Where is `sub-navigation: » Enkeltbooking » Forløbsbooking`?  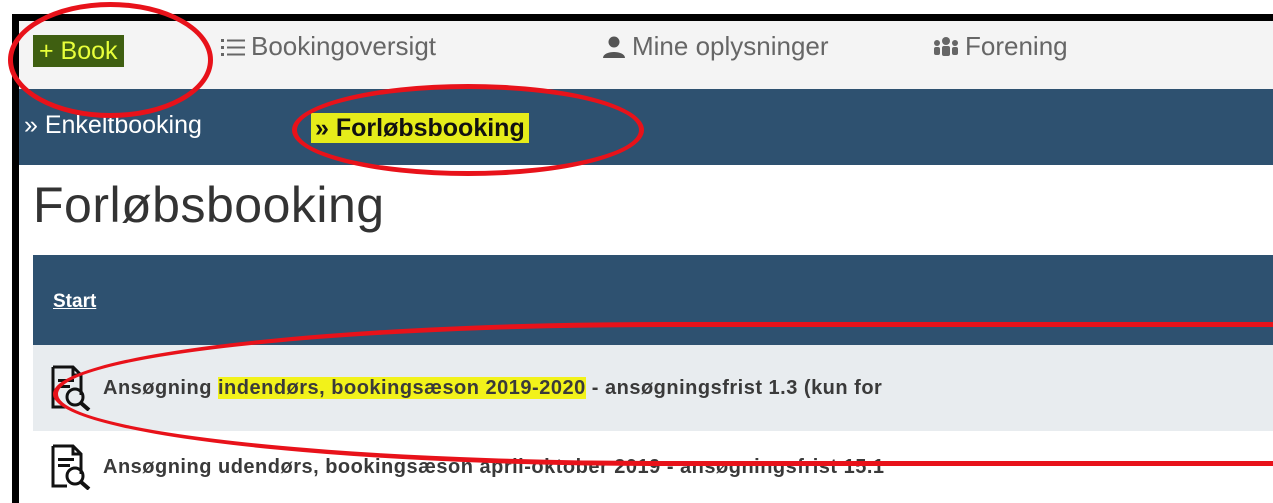 sub-navigation: » Enkeltbooking » Forløbsbooking is located at coordinates (646, 127).